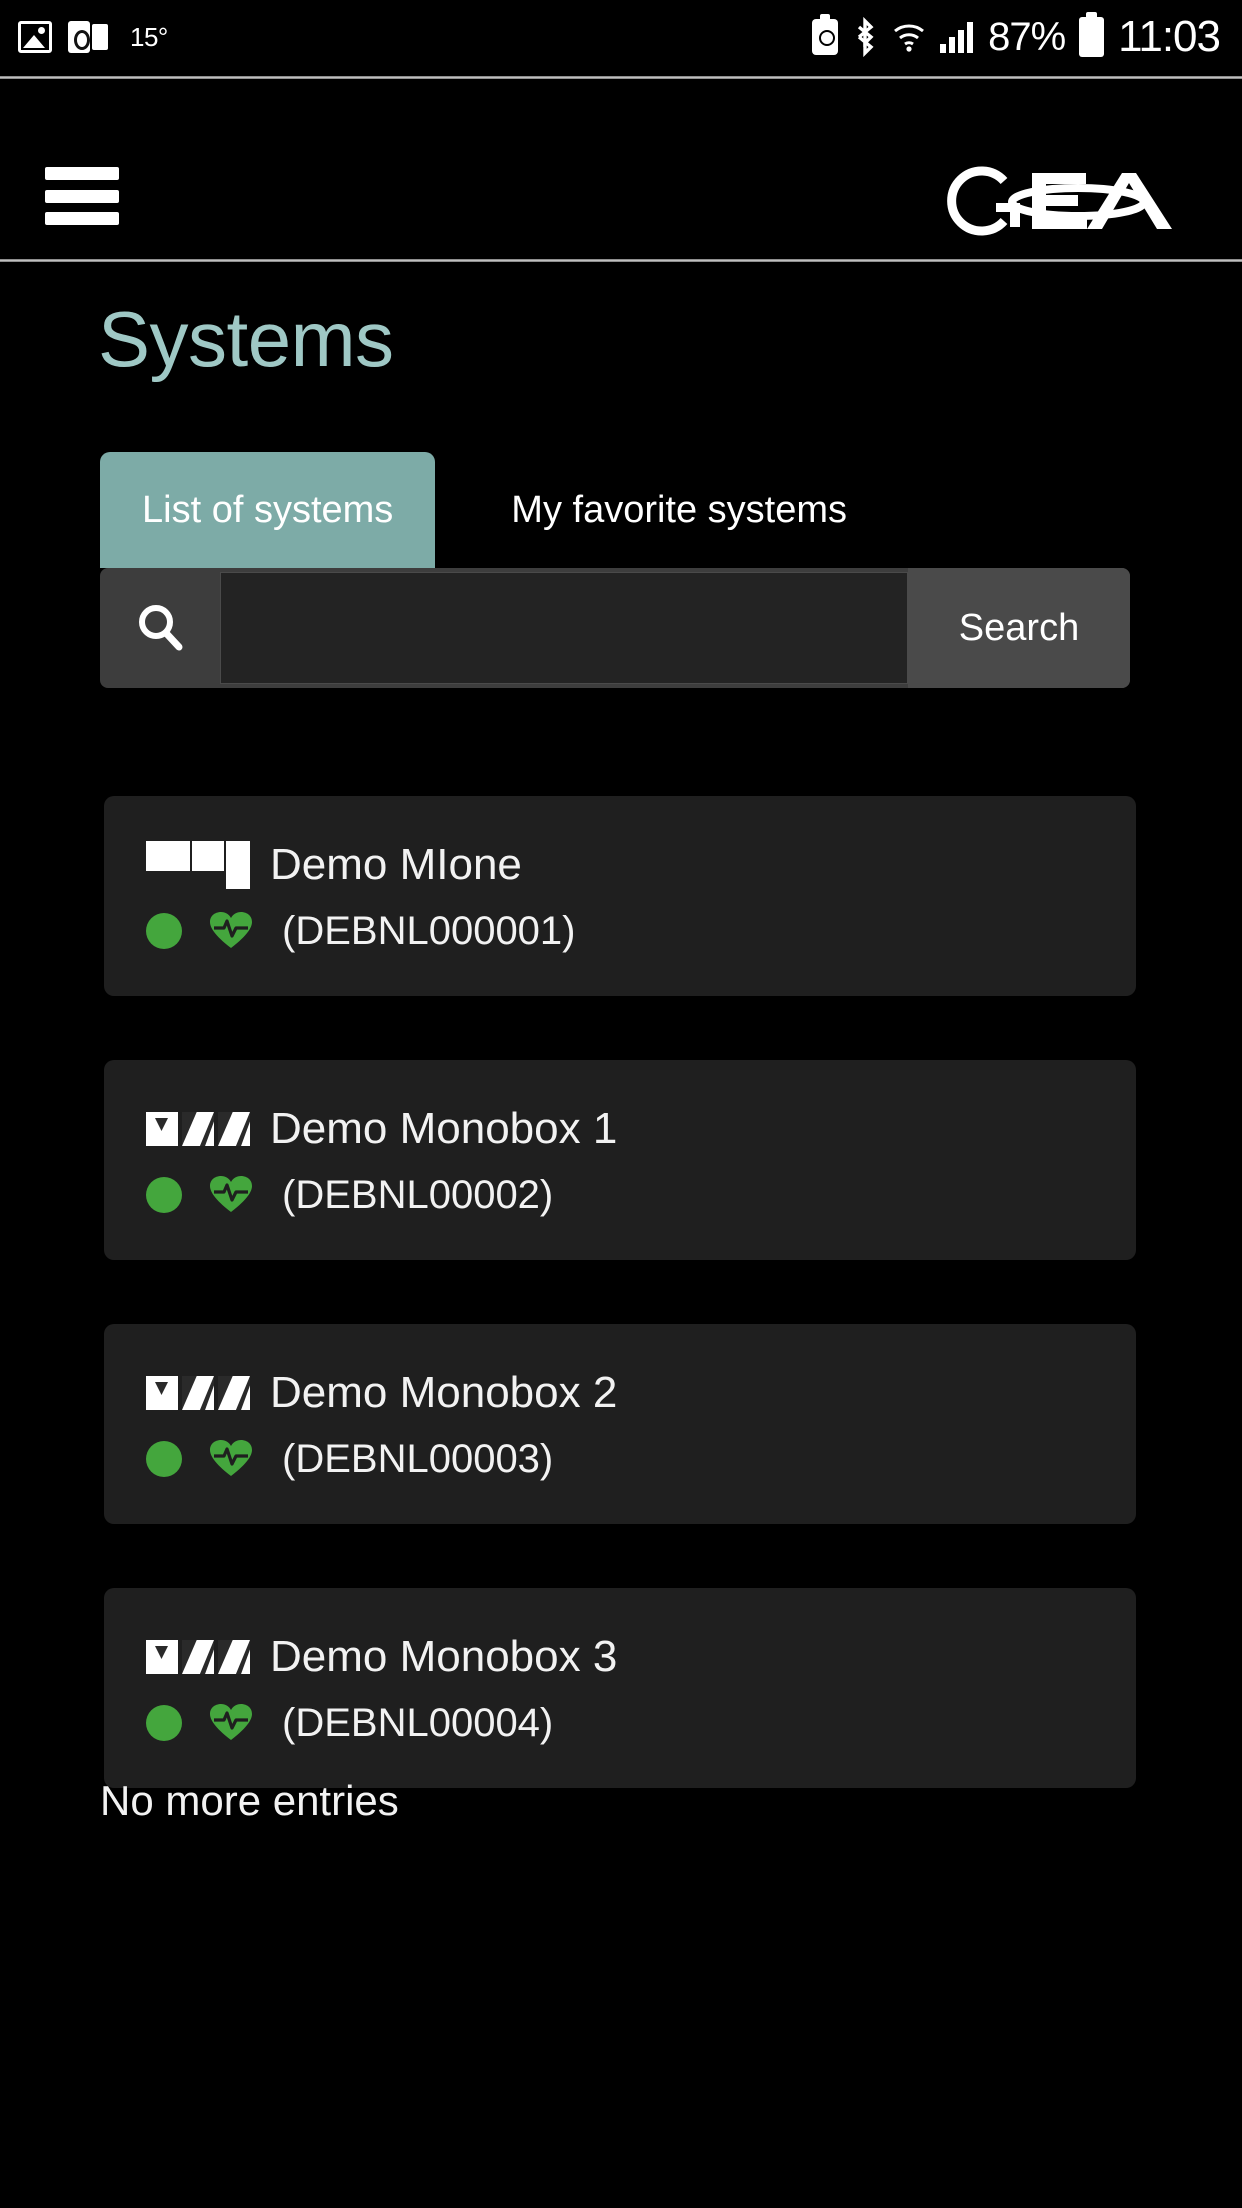 The image size is (1242, 2208). I want to click on system-code: (DEBNL00002), so click(418, 1195).